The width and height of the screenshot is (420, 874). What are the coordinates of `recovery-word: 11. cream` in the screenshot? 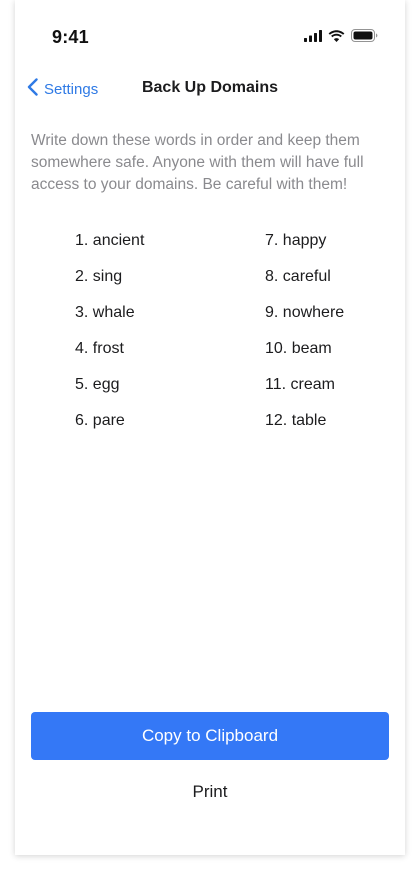 It's located at (300, 384).